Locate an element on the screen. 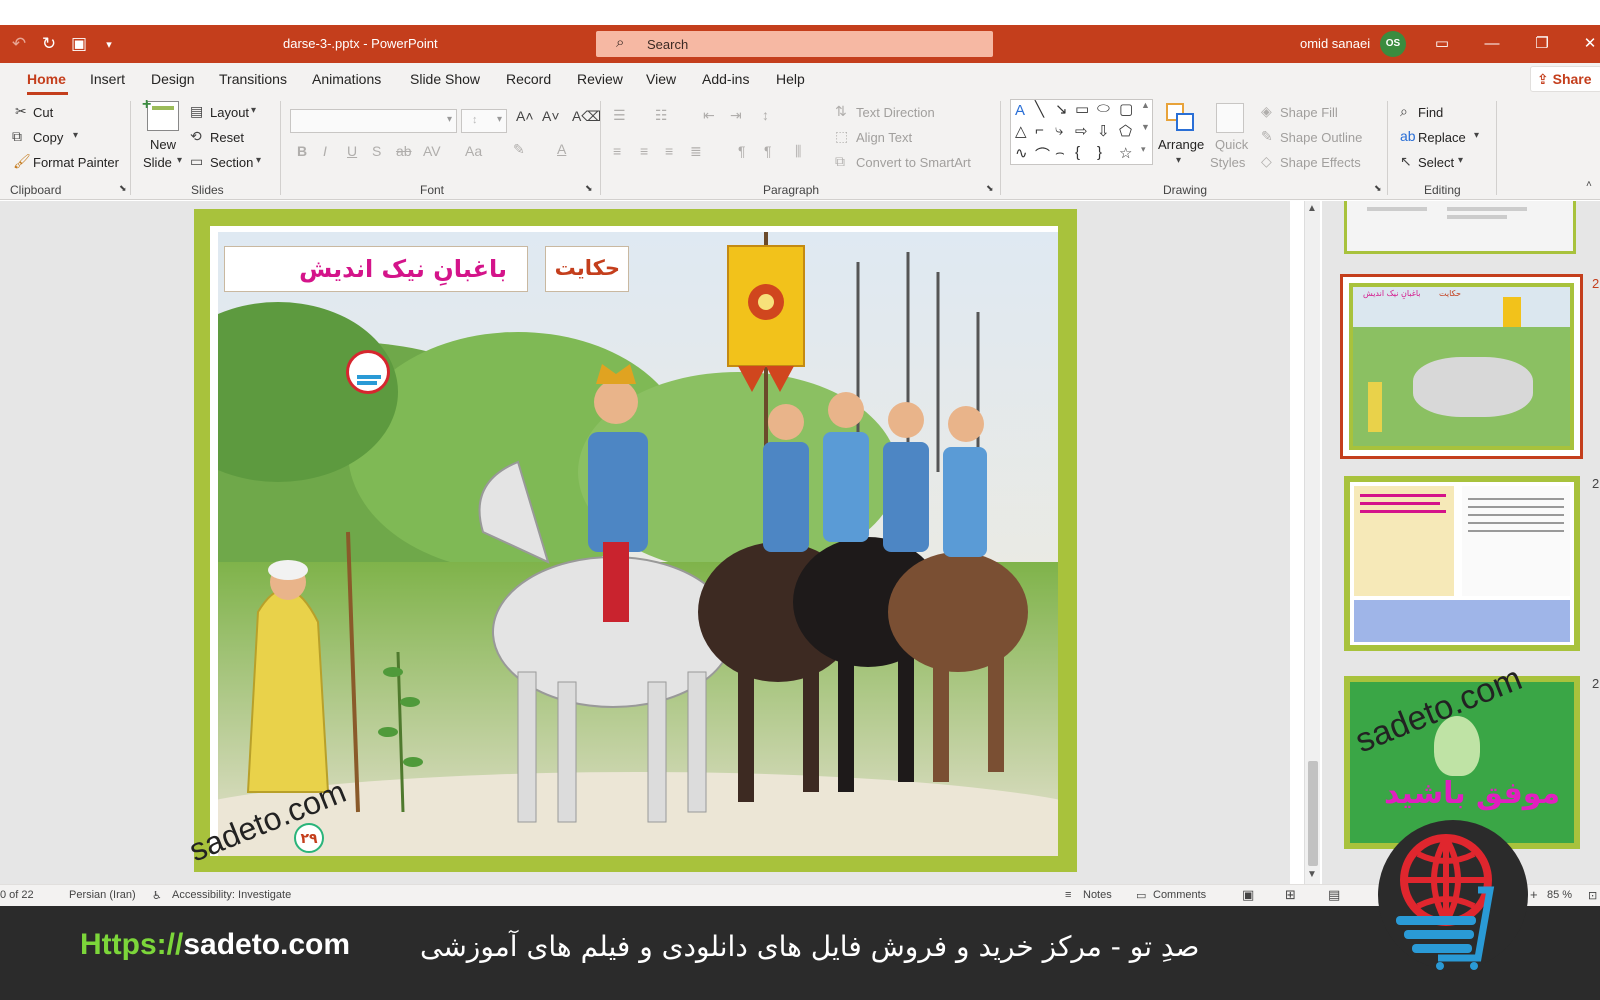  right-brace-shape-icon: } is located at coordinates (1099, 152).